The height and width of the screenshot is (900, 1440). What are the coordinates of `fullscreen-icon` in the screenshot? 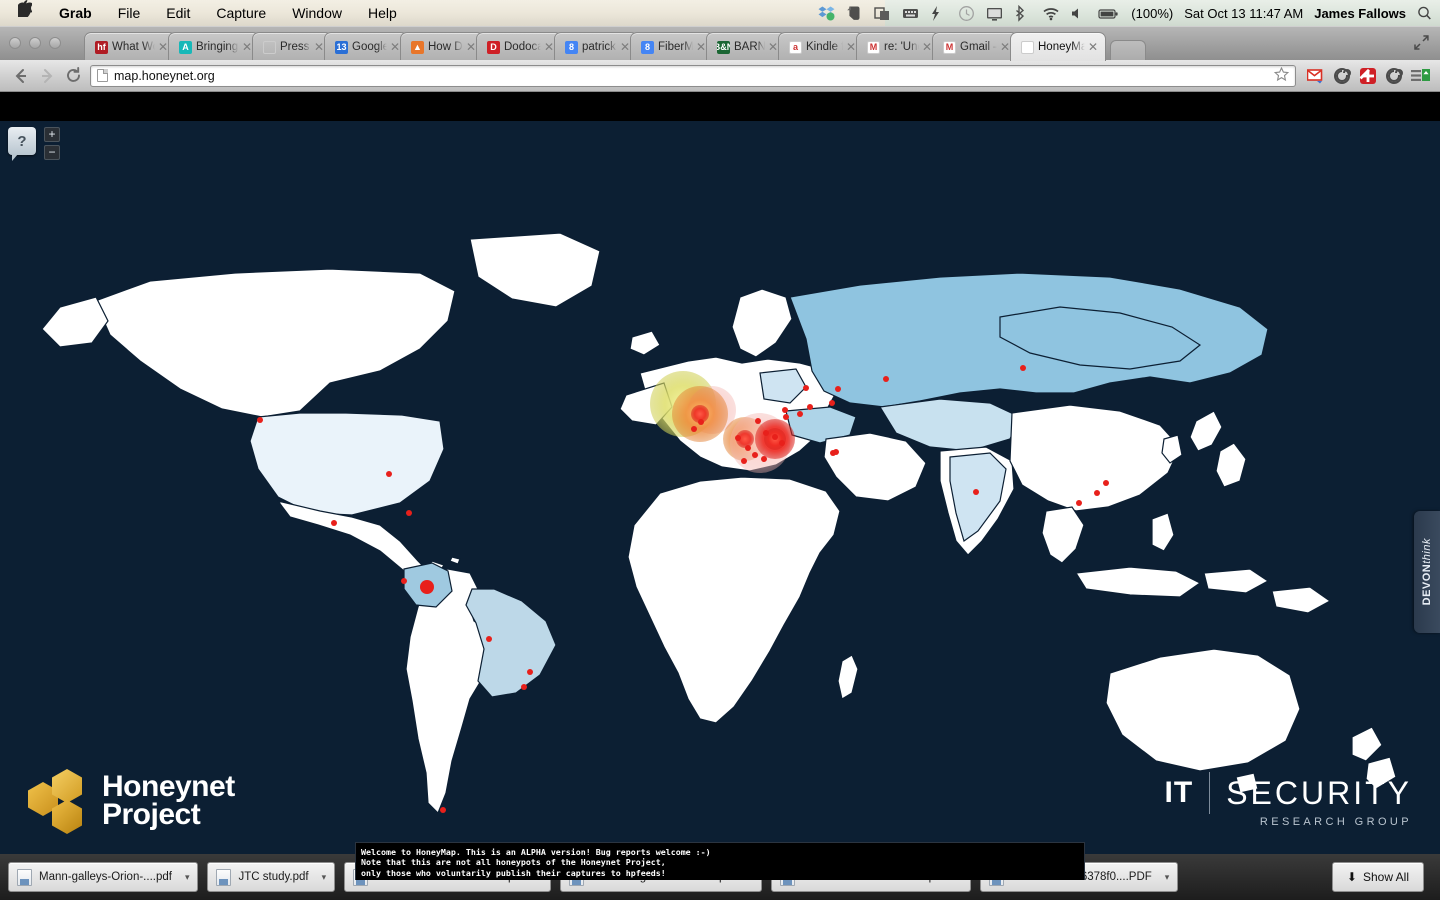 It's located at (1422, 43).